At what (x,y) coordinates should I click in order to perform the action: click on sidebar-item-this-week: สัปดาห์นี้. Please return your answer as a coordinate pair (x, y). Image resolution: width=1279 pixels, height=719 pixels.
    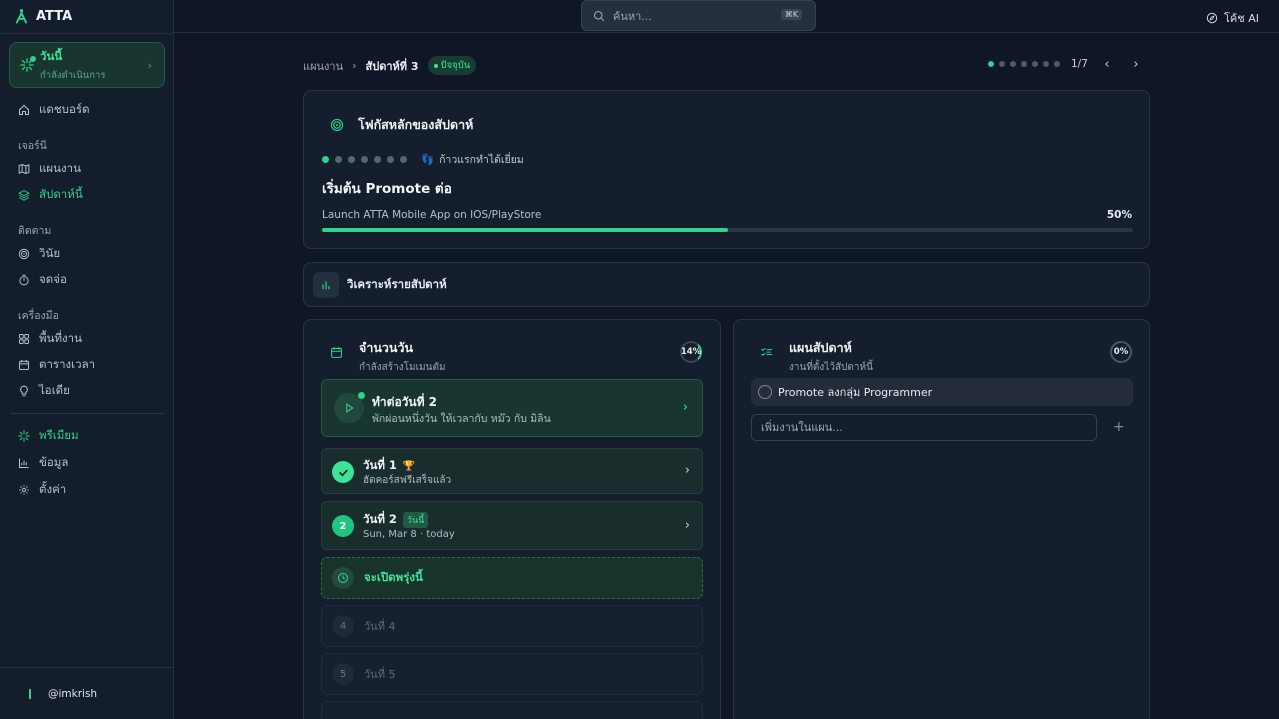
    Looking at the image, I should click on (50, 195).